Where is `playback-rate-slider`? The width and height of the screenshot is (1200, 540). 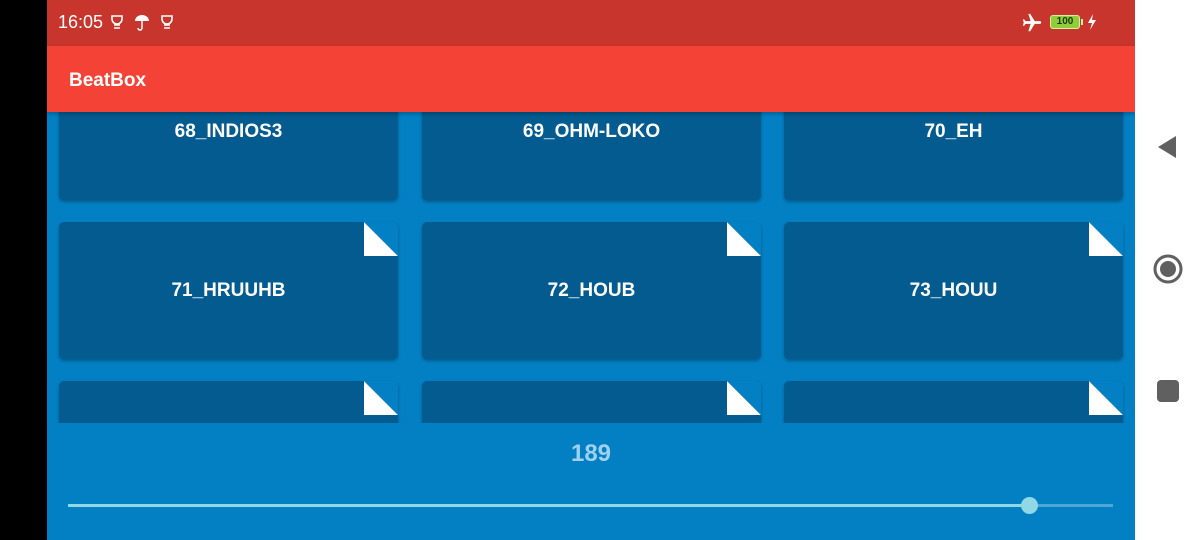
playback-rate-slider is located at coordinates (590, 505).